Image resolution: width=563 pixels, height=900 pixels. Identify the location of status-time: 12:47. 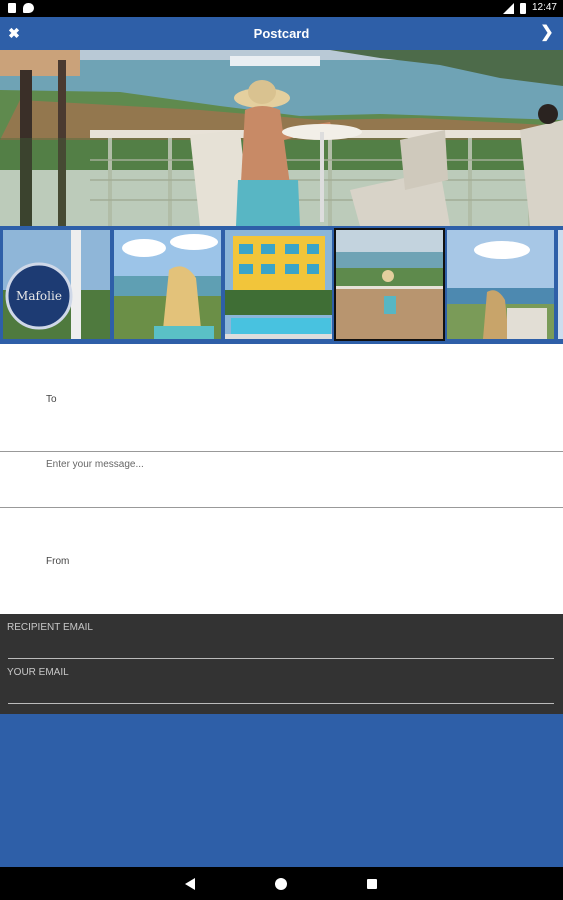
(544, 7).